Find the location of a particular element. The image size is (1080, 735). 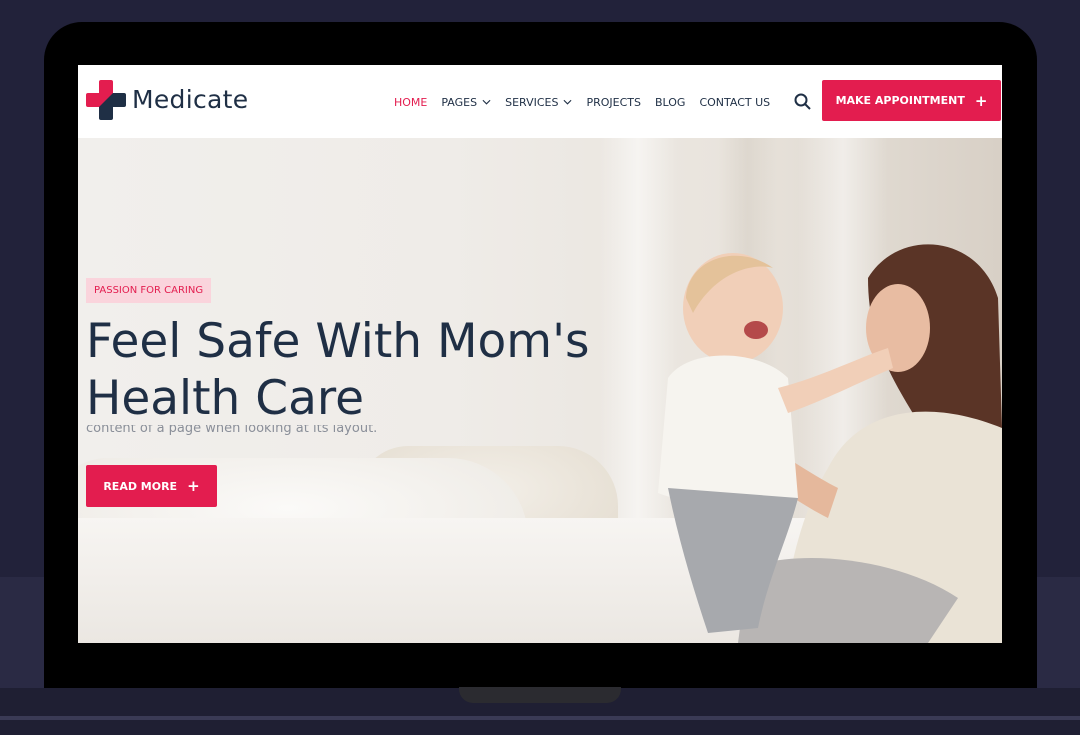

nav-item-label: PAGES is located at coordinates (459, 102).